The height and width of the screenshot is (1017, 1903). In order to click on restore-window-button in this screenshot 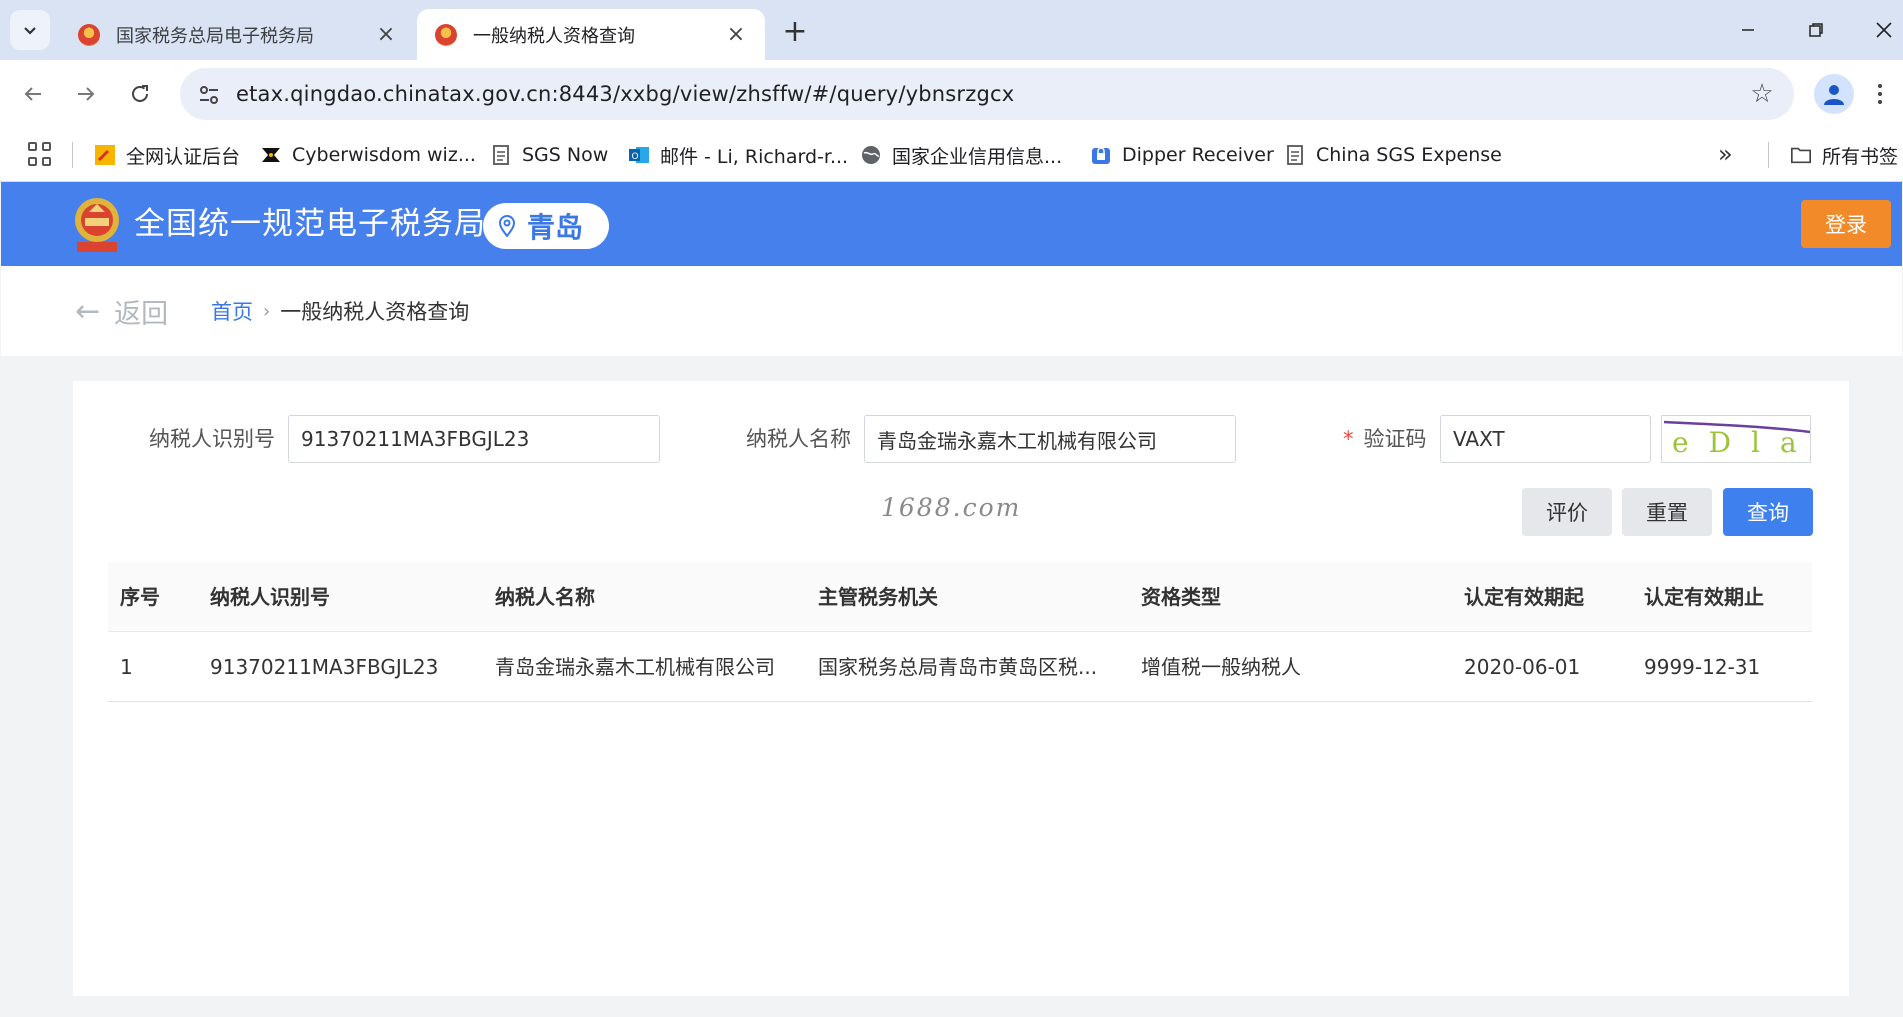, I will do `click(1816, 30)`.